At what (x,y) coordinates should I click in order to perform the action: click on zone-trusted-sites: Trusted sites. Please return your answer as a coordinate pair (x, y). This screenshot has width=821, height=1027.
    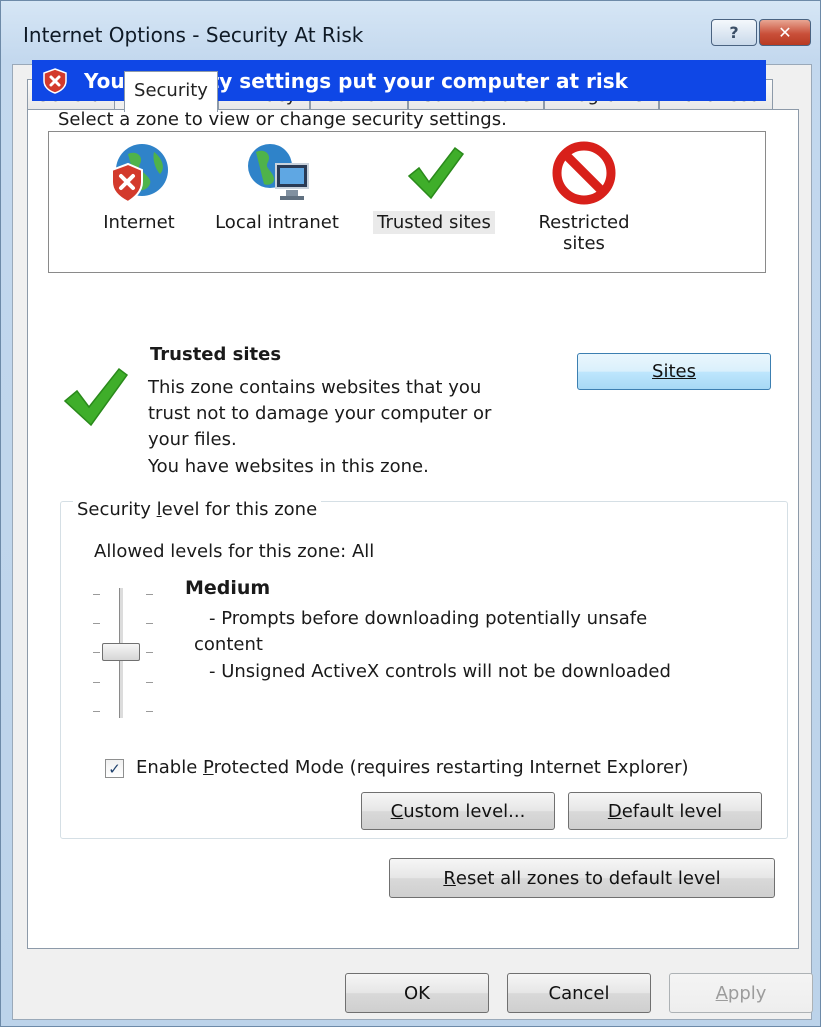
    Looking at the image, I should click on (434, 187).